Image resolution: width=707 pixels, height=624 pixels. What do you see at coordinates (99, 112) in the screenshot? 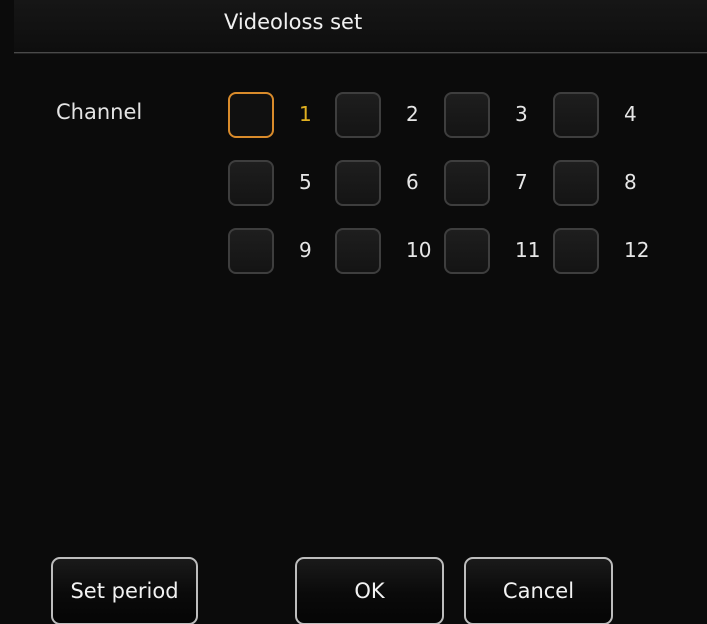
I see `channel-label: Channel` at bounding box center [99, 112].